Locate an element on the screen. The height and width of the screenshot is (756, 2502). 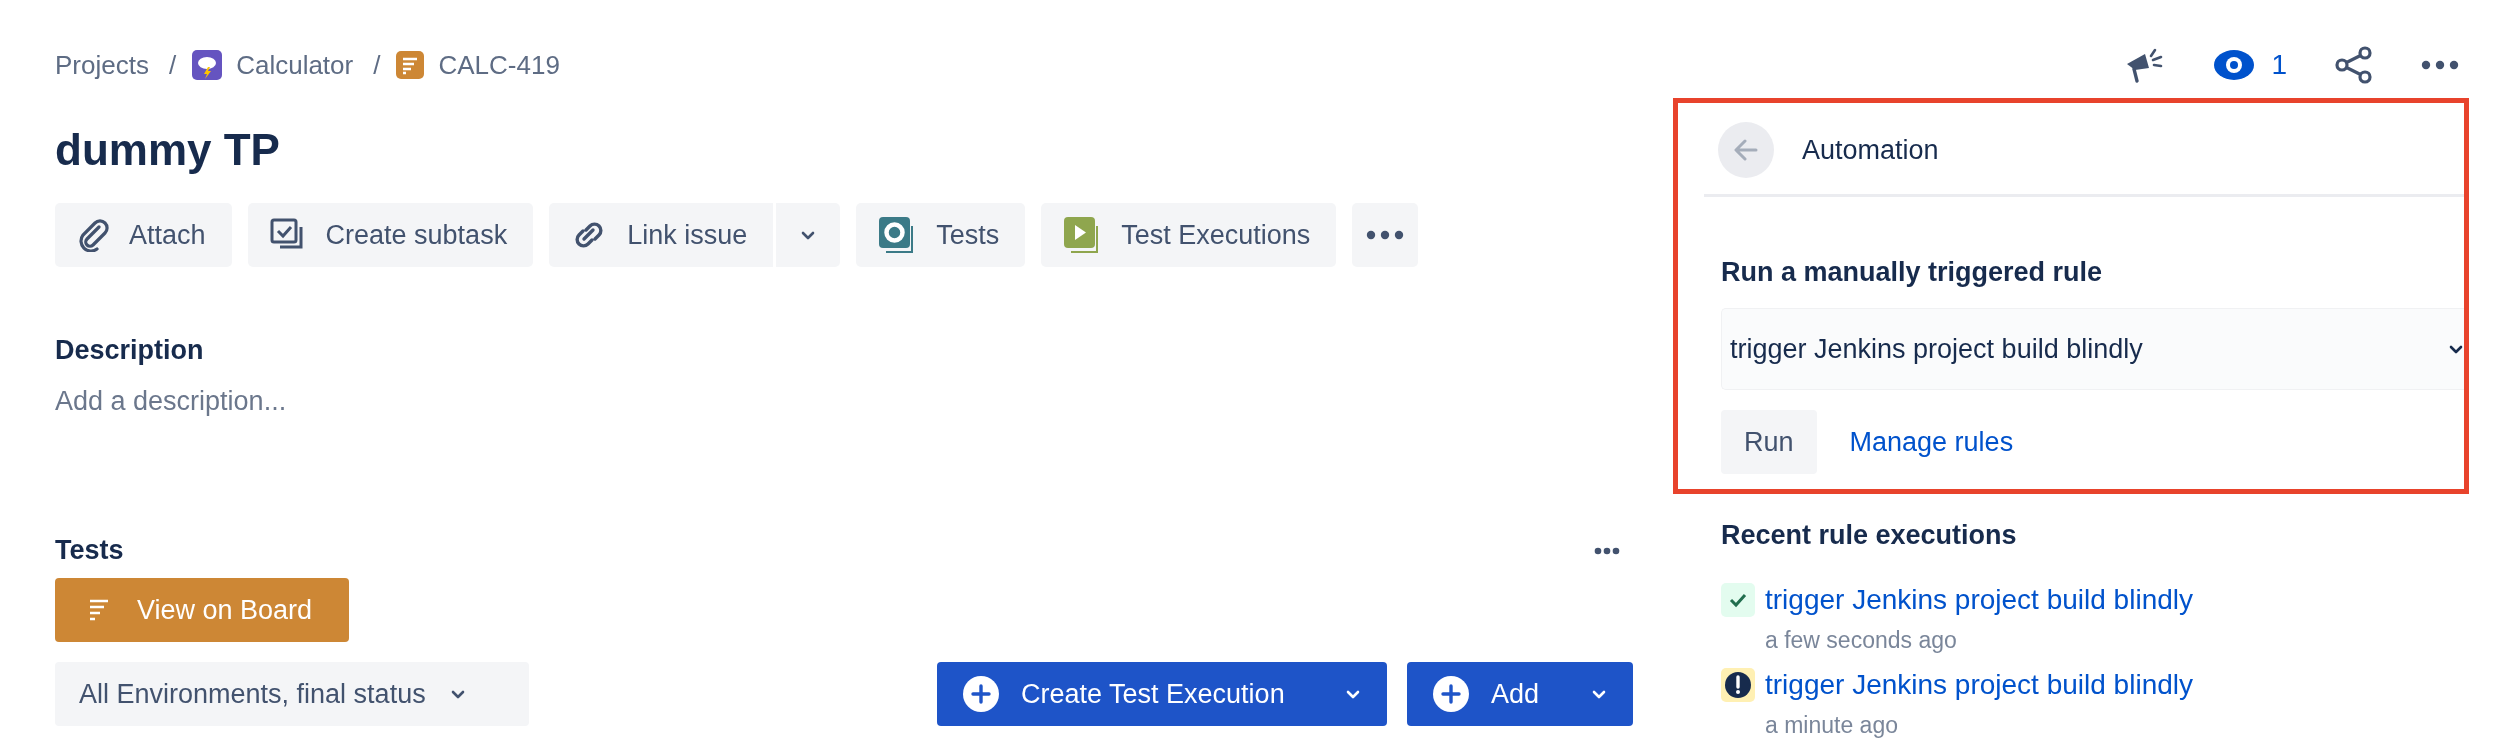
run-button: Run is located at coordinates (1769, 442).